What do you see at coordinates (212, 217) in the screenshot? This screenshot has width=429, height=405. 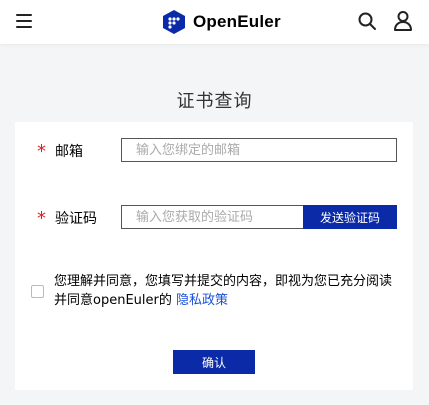 I see `verification-code-input` at bounding box center [212, 217].